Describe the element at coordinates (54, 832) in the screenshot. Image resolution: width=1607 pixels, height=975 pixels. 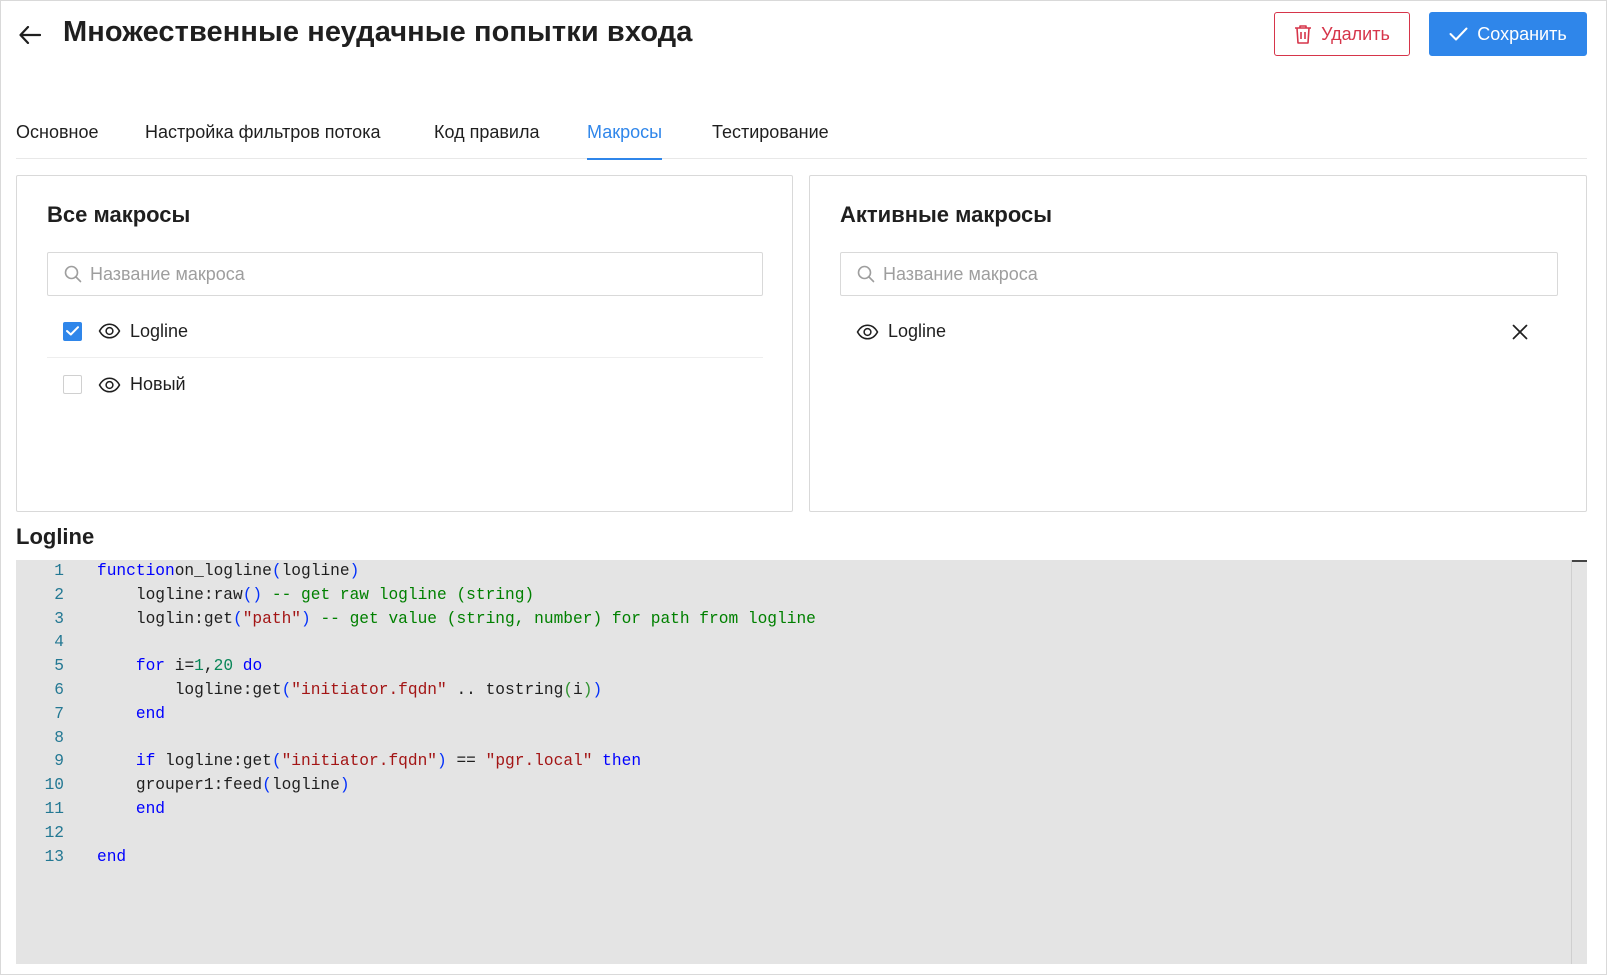
I see `line-number: 12` at that location.